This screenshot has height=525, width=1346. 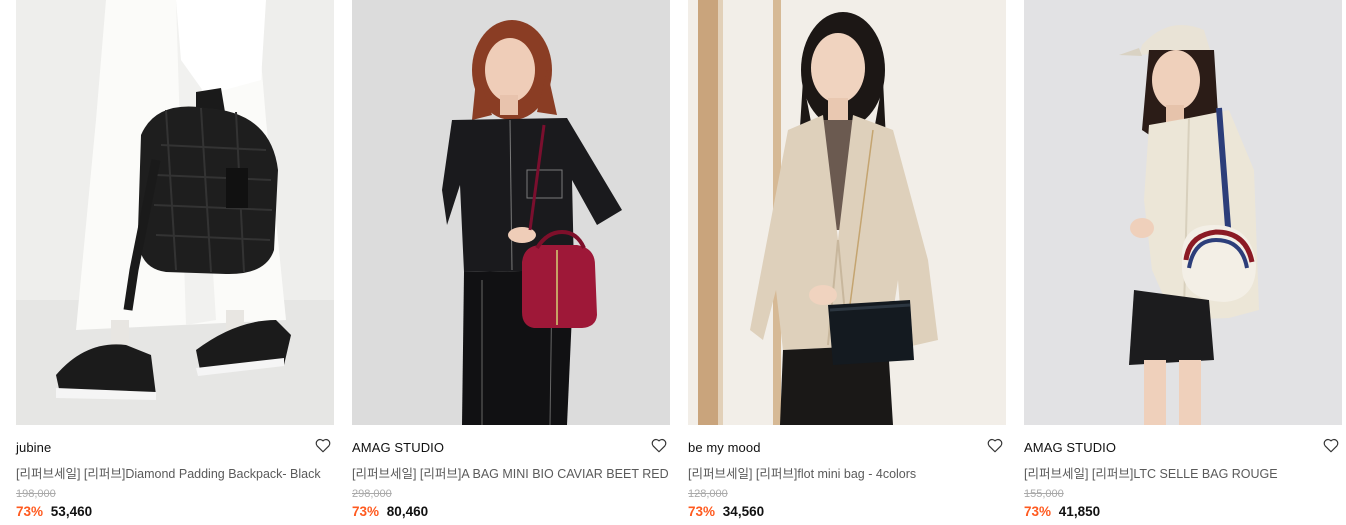 I want to click on original-price: 298,000, so click(x=372, y=494).